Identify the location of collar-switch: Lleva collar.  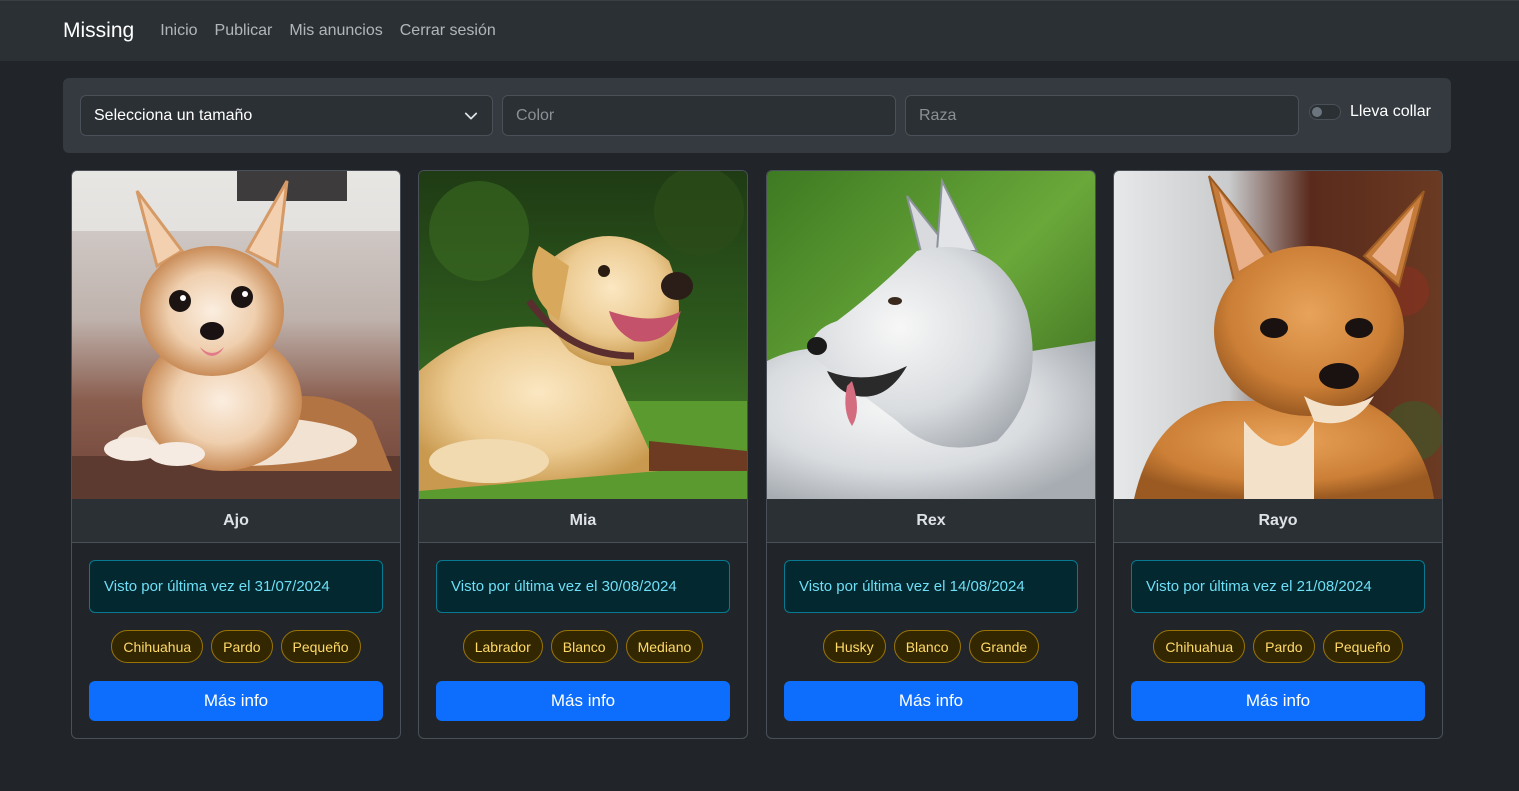
(1370, 112).